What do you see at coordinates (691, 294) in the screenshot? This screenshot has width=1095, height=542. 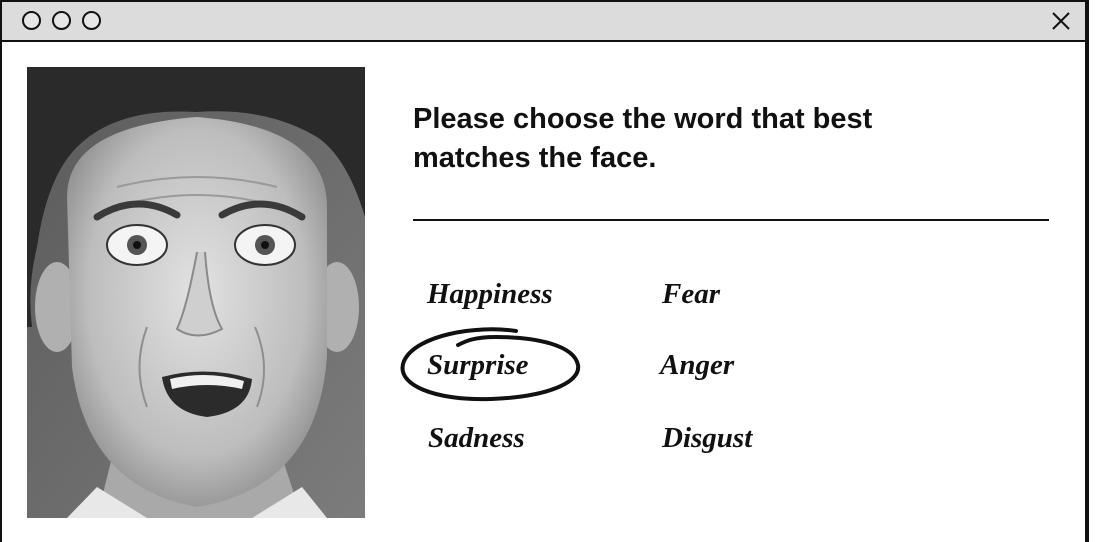 I see `option-fear: Fear` at bounding box center [691, 294].